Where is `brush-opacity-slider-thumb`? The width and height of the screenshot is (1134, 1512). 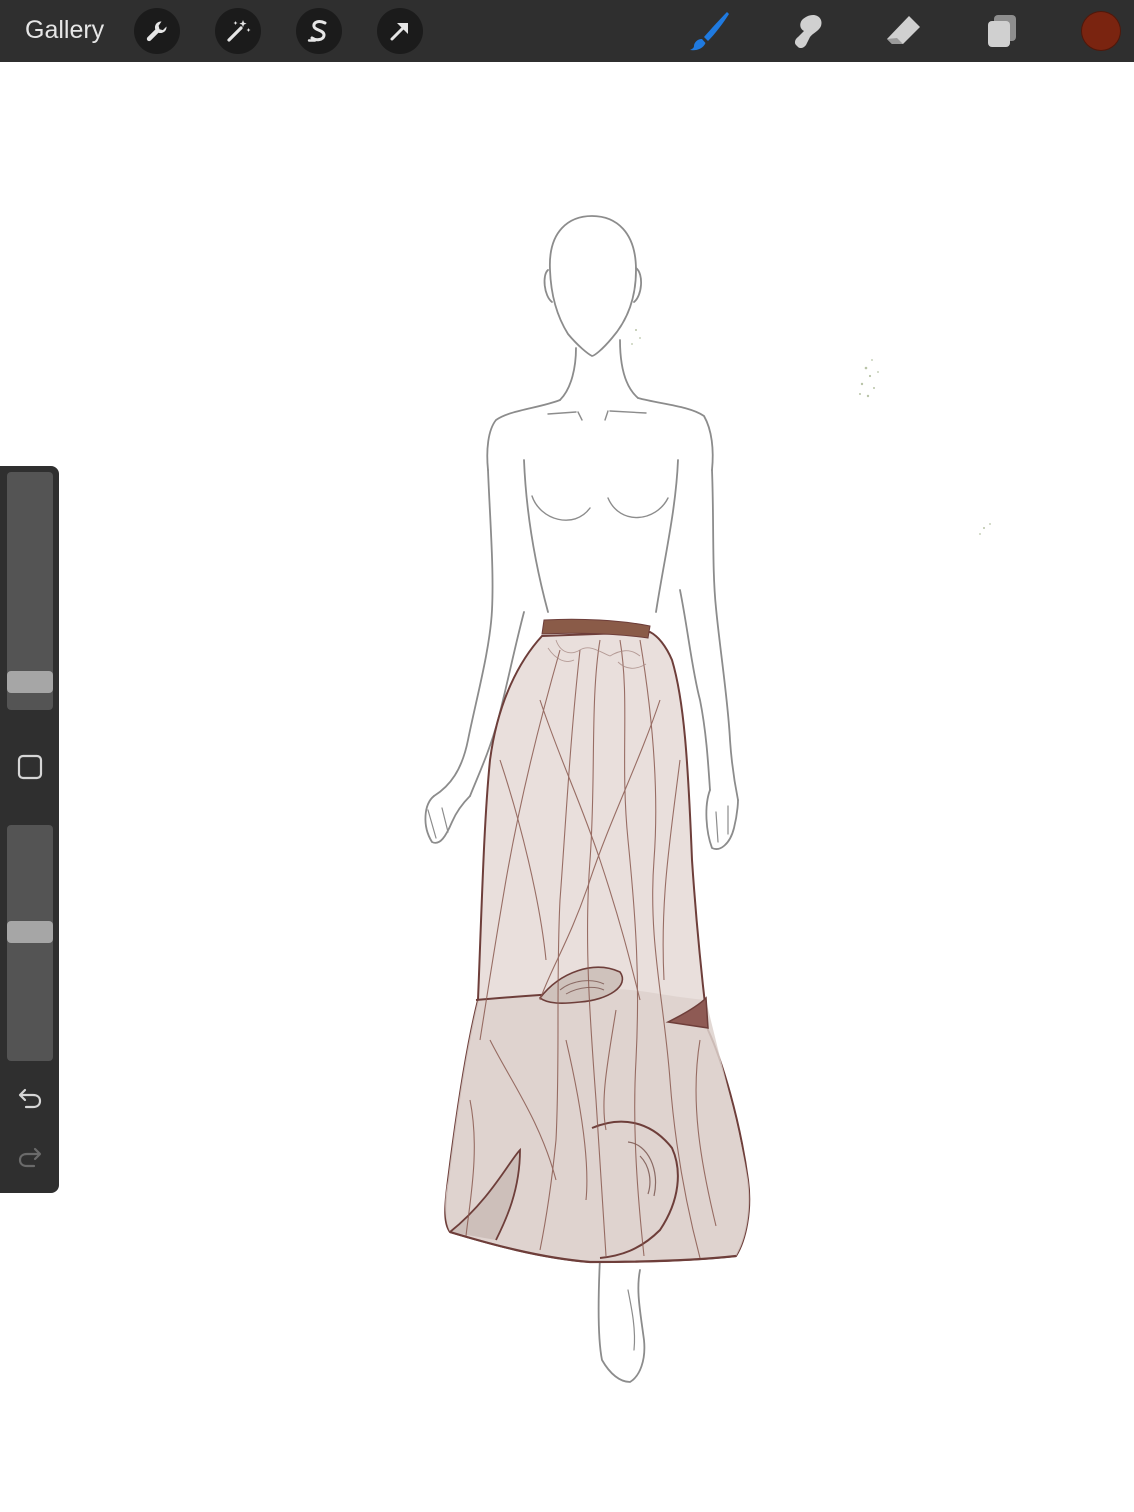
brush-opacity-slider-thumb is located at coordinates (30, 932).